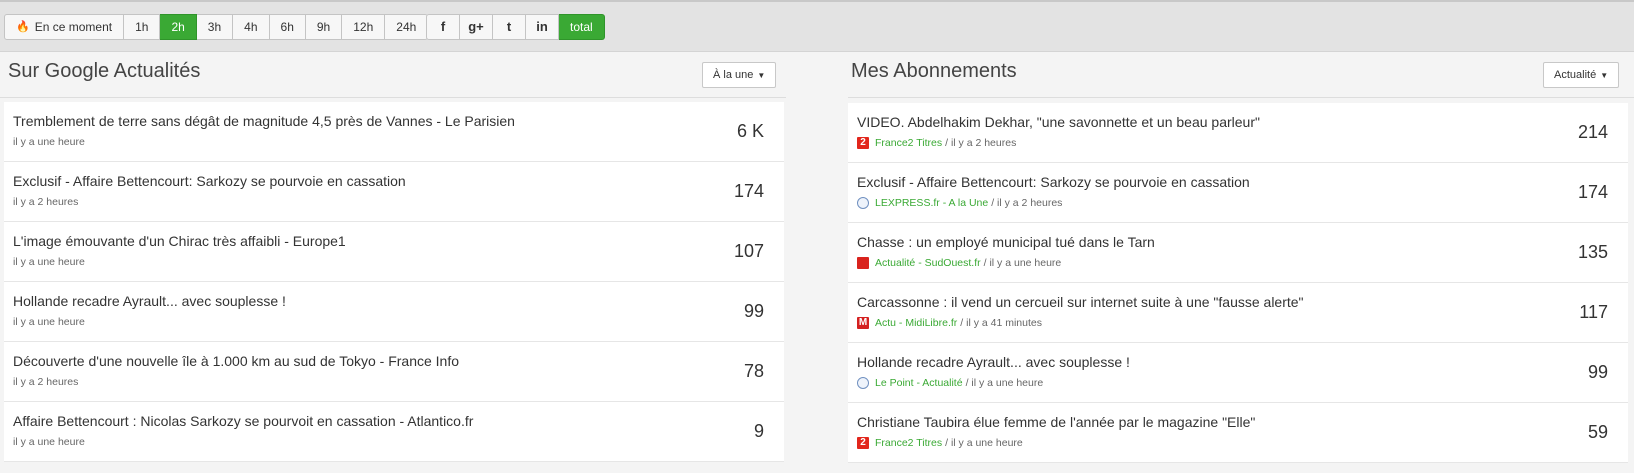  I want to click on google-plus-button: g+, so click(476, 27).